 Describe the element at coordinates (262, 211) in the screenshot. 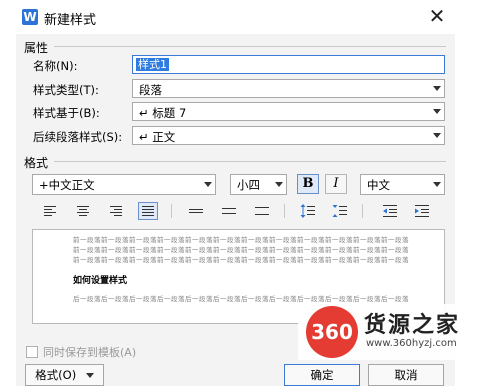

I see `double-spacing-icon` at that location.